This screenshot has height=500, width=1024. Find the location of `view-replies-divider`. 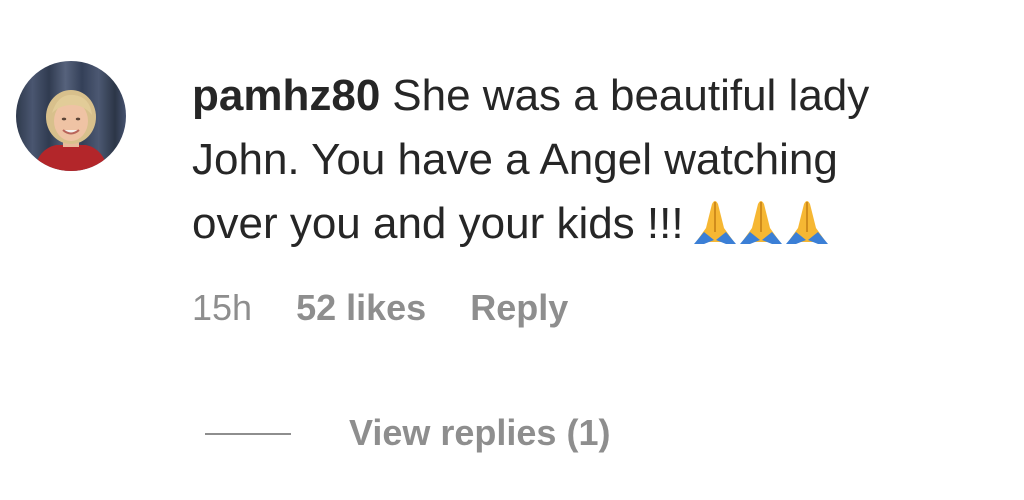

view-replies-divider is located at coordinates (248, 434).